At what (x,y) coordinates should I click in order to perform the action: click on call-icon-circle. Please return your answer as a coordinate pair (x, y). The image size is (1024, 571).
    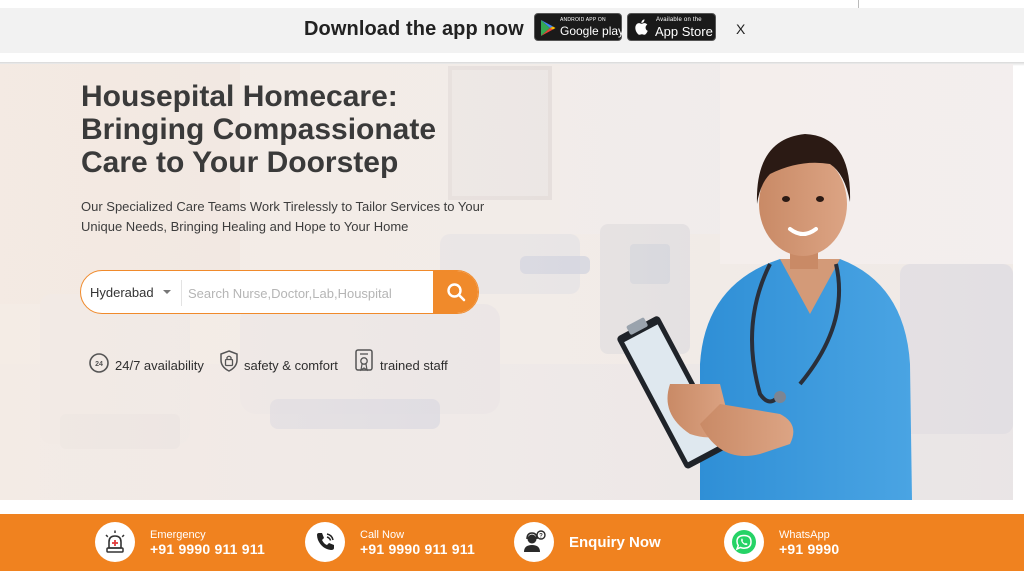
    Looking at the image, I should click on (325, 542).